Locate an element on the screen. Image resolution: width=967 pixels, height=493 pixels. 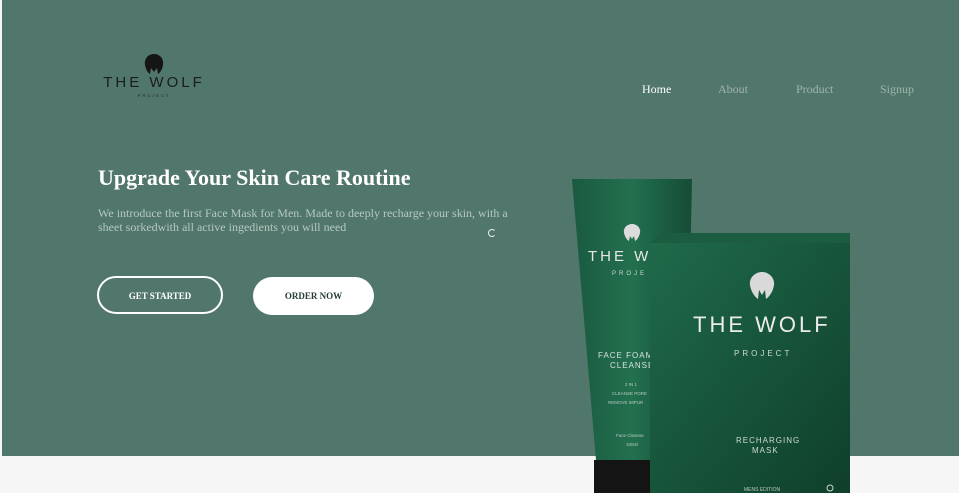
box-line1: RECHARGING is located at coordinates (768, 440).